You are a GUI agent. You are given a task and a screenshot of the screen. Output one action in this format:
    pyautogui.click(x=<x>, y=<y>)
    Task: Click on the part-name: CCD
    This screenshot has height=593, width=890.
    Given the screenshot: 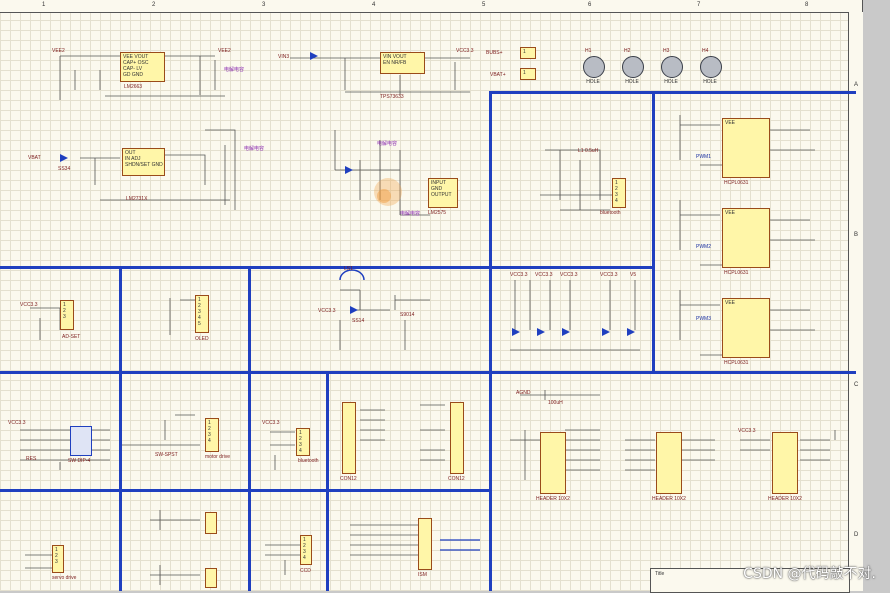 What is the action you would take?
    pyautogui.click(x=305, y=571)
    